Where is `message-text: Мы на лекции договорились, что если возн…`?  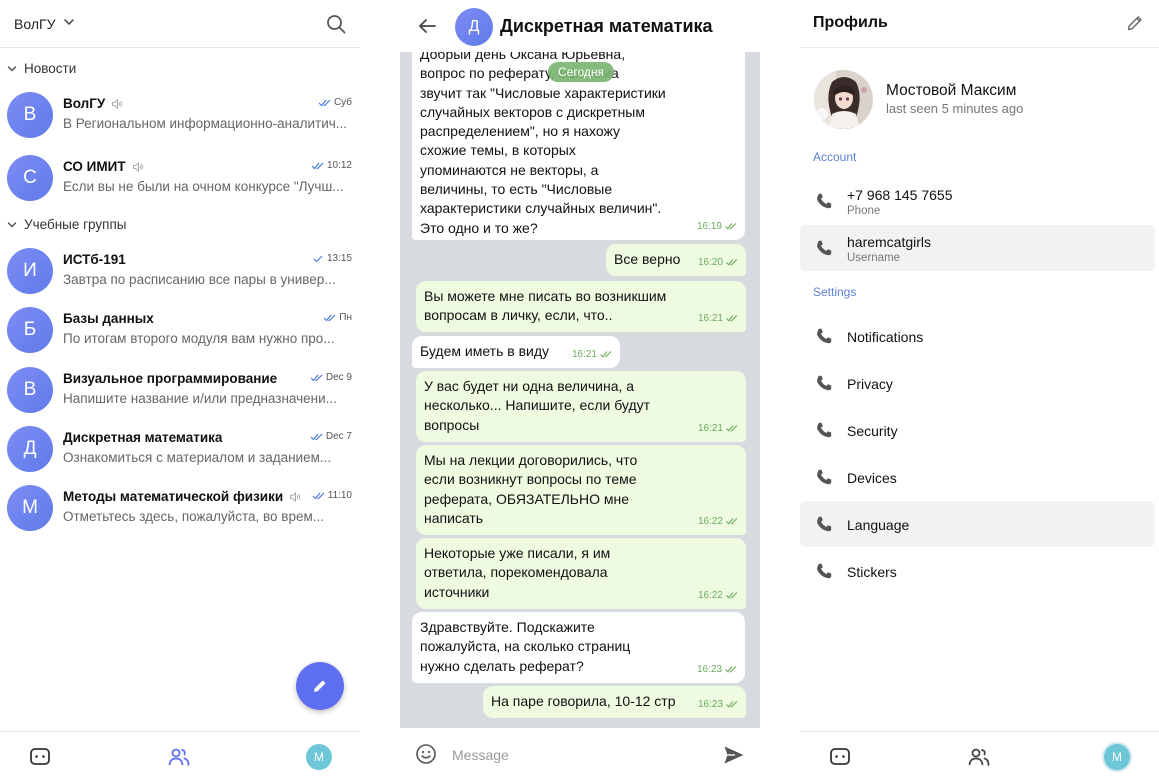
message-text: Мы на лекции договорились, что если возн… is located at coordinates (531, 489).